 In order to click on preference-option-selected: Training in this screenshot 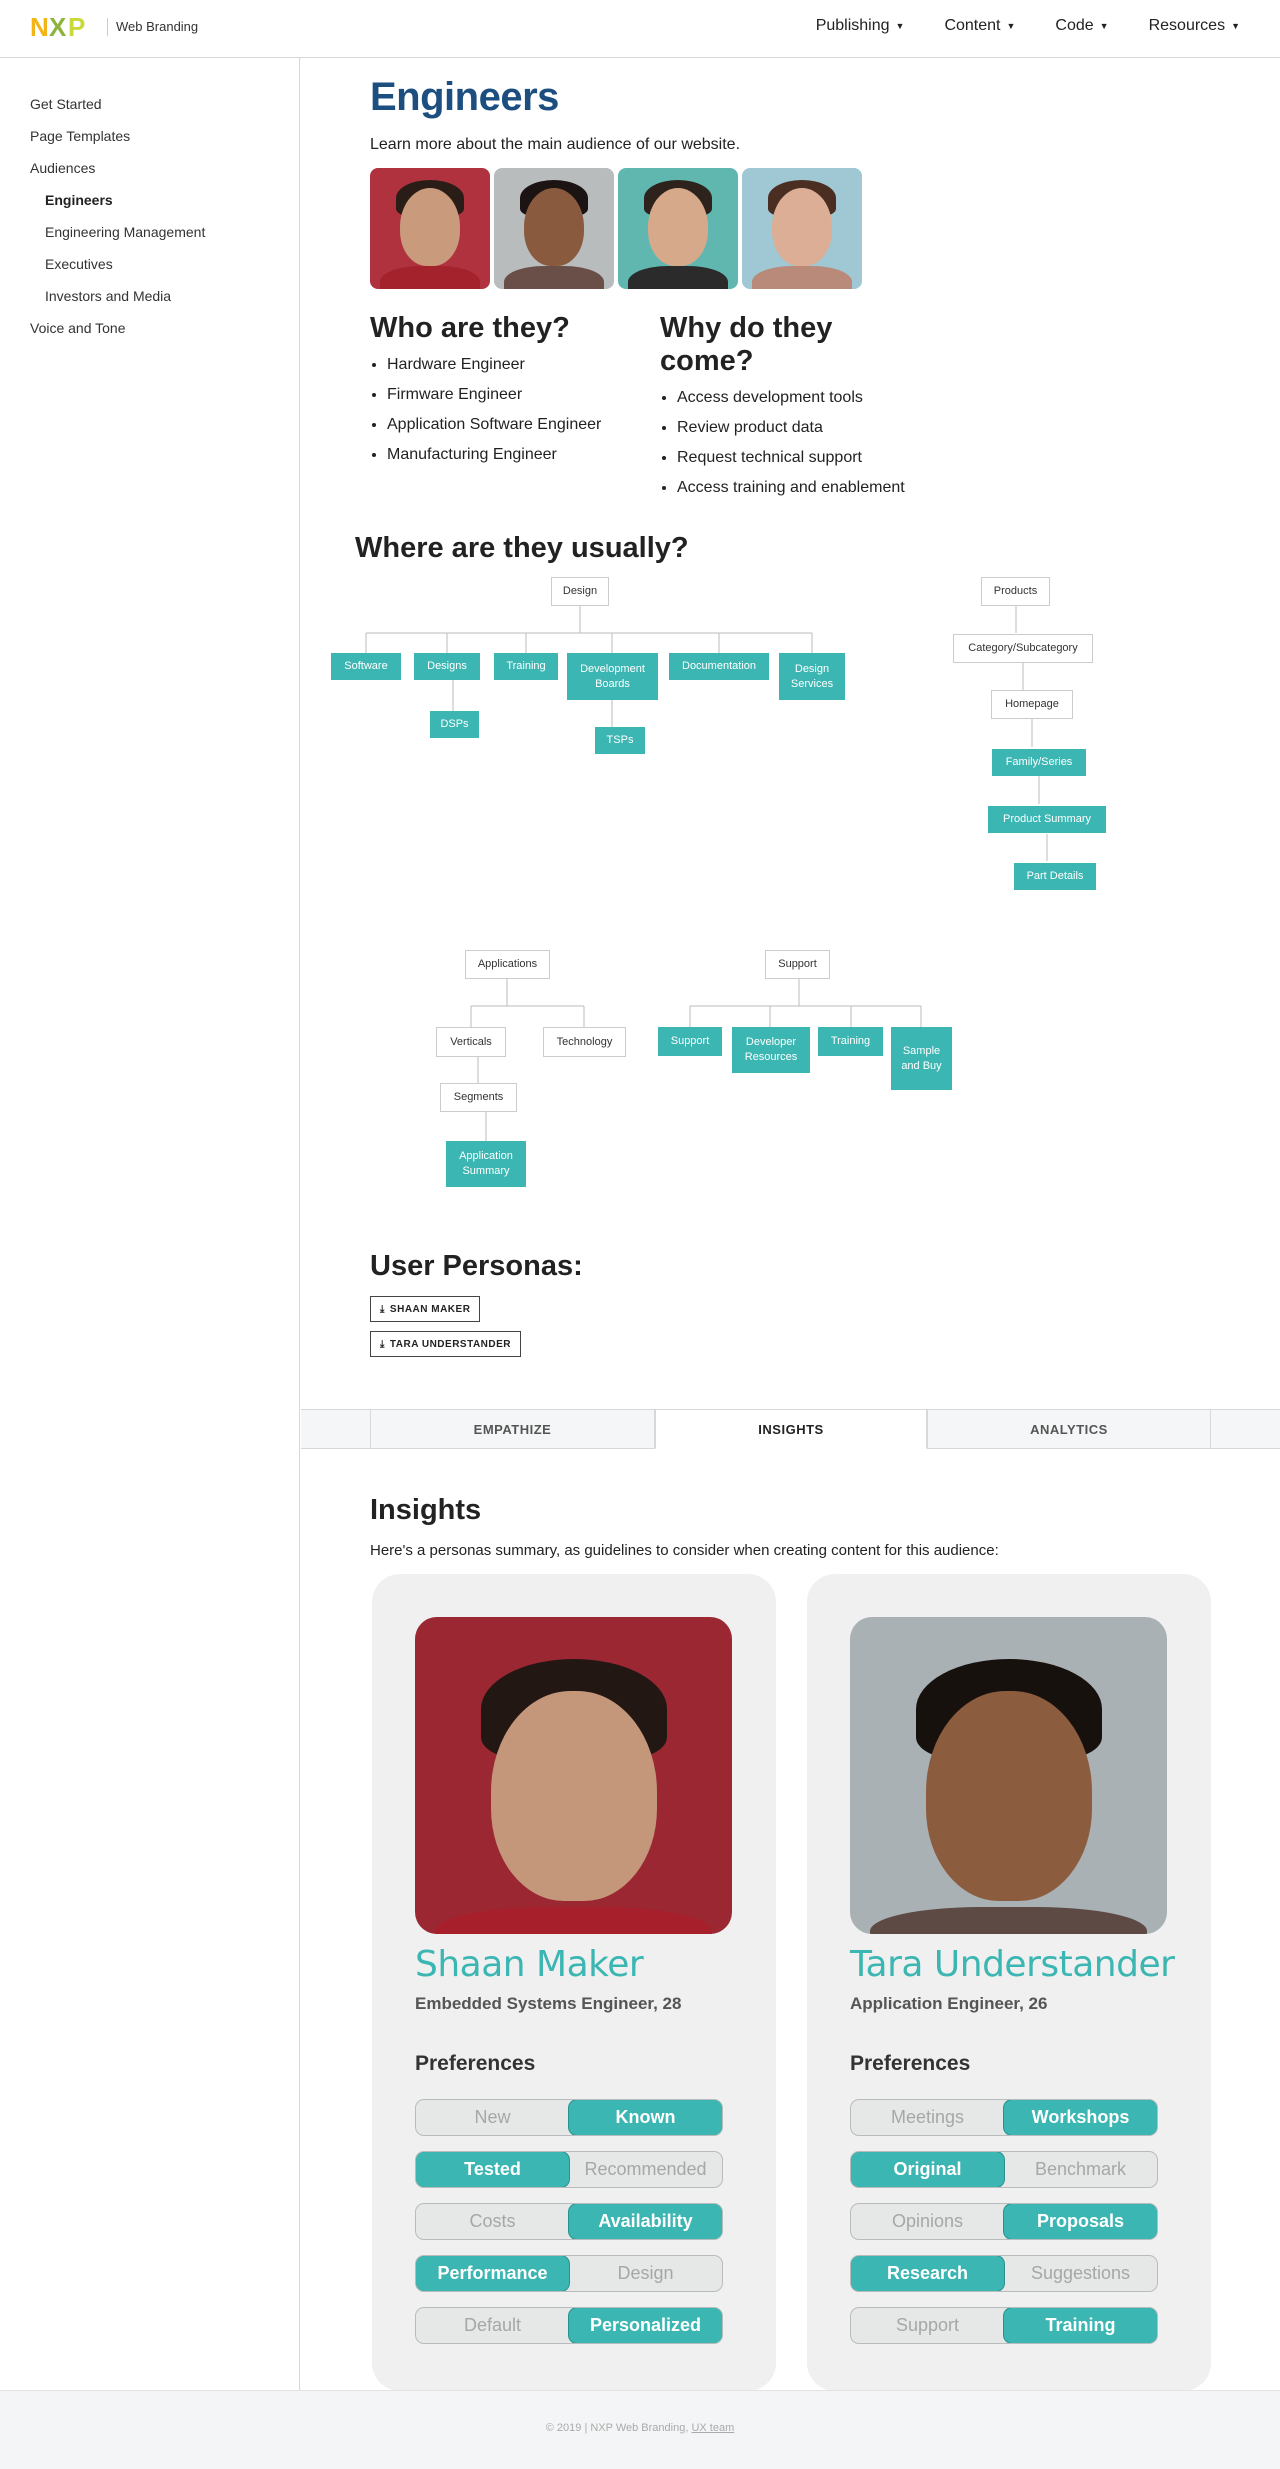, I will do `click(1080, 2325)`.